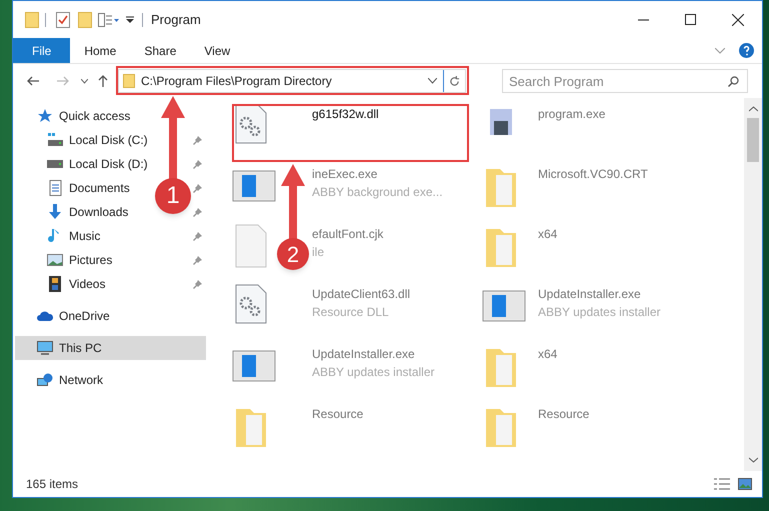 This screenshot has height=511, width=769. I want to click on maximize-icon, so click(690, 19).